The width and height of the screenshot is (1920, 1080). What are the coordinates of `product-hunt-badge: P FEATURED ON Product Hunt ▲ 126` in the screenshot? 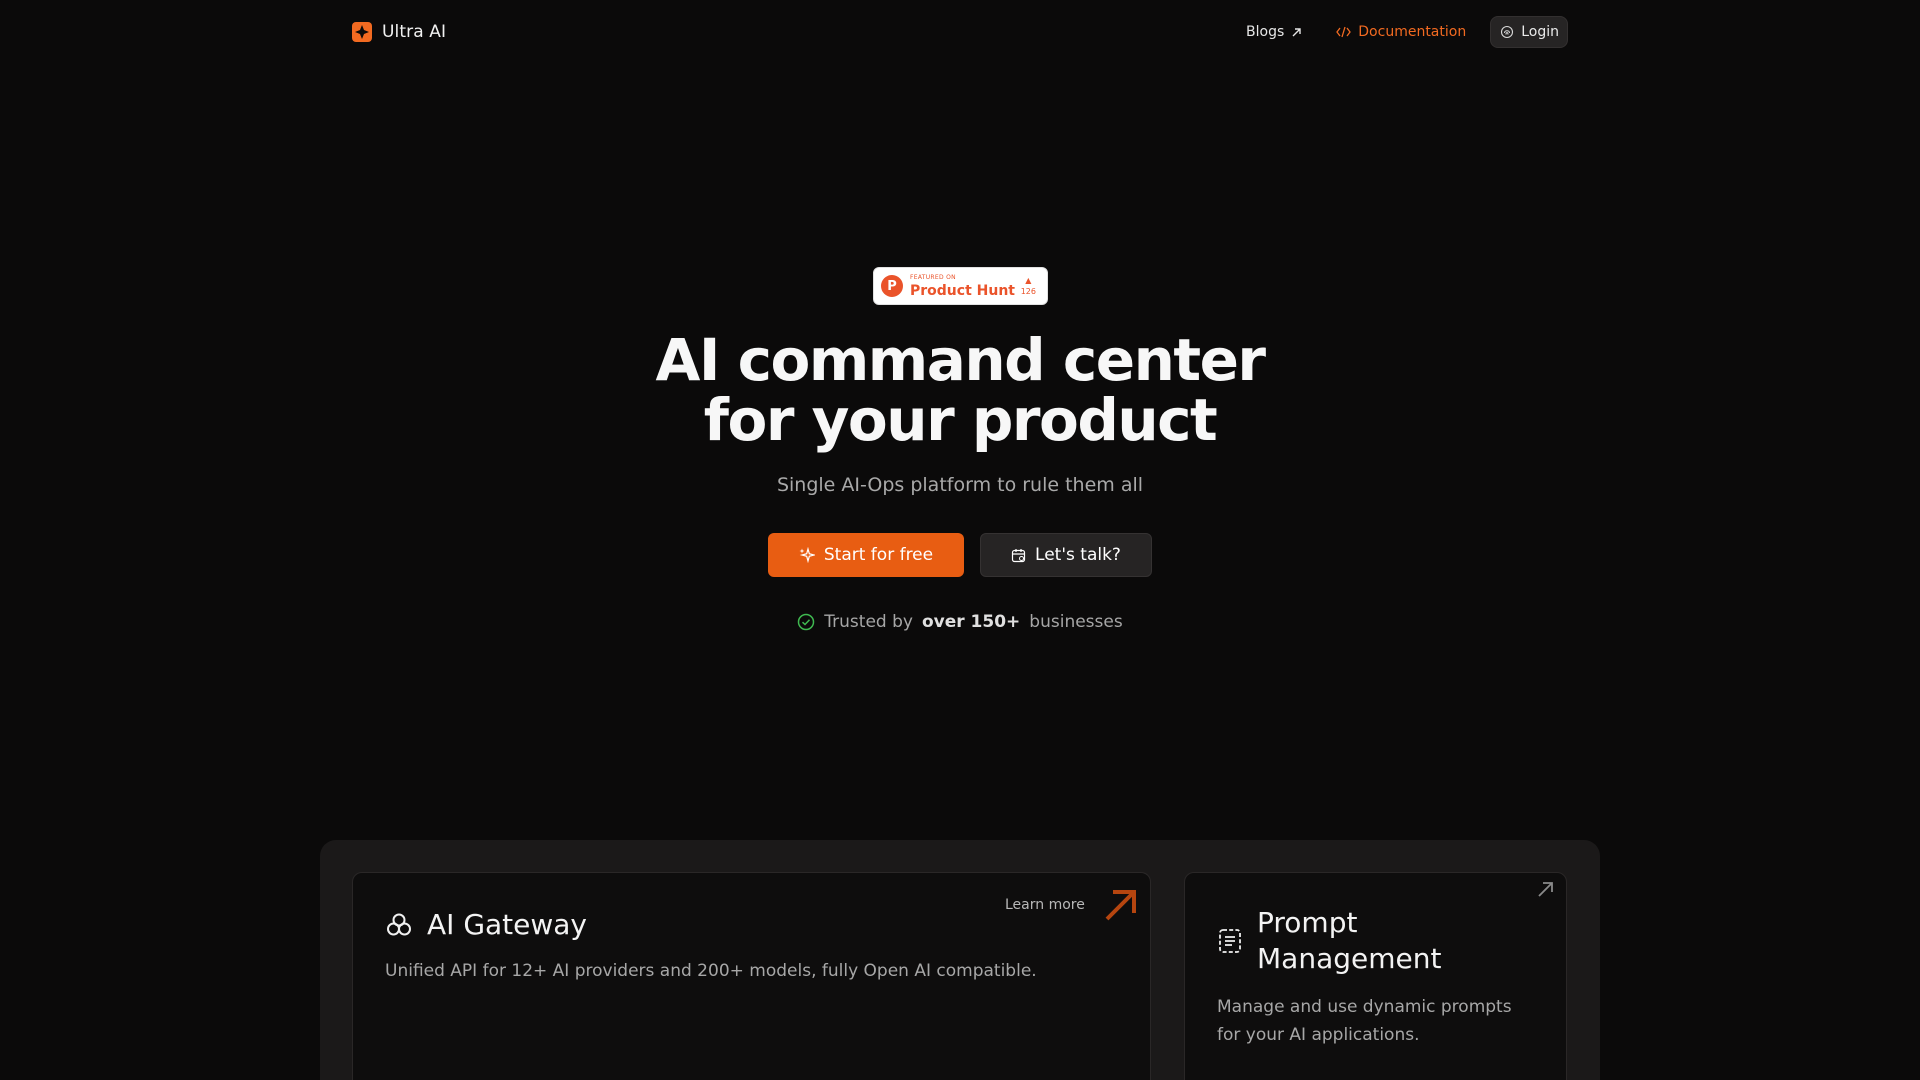 It's located at (960, 286).